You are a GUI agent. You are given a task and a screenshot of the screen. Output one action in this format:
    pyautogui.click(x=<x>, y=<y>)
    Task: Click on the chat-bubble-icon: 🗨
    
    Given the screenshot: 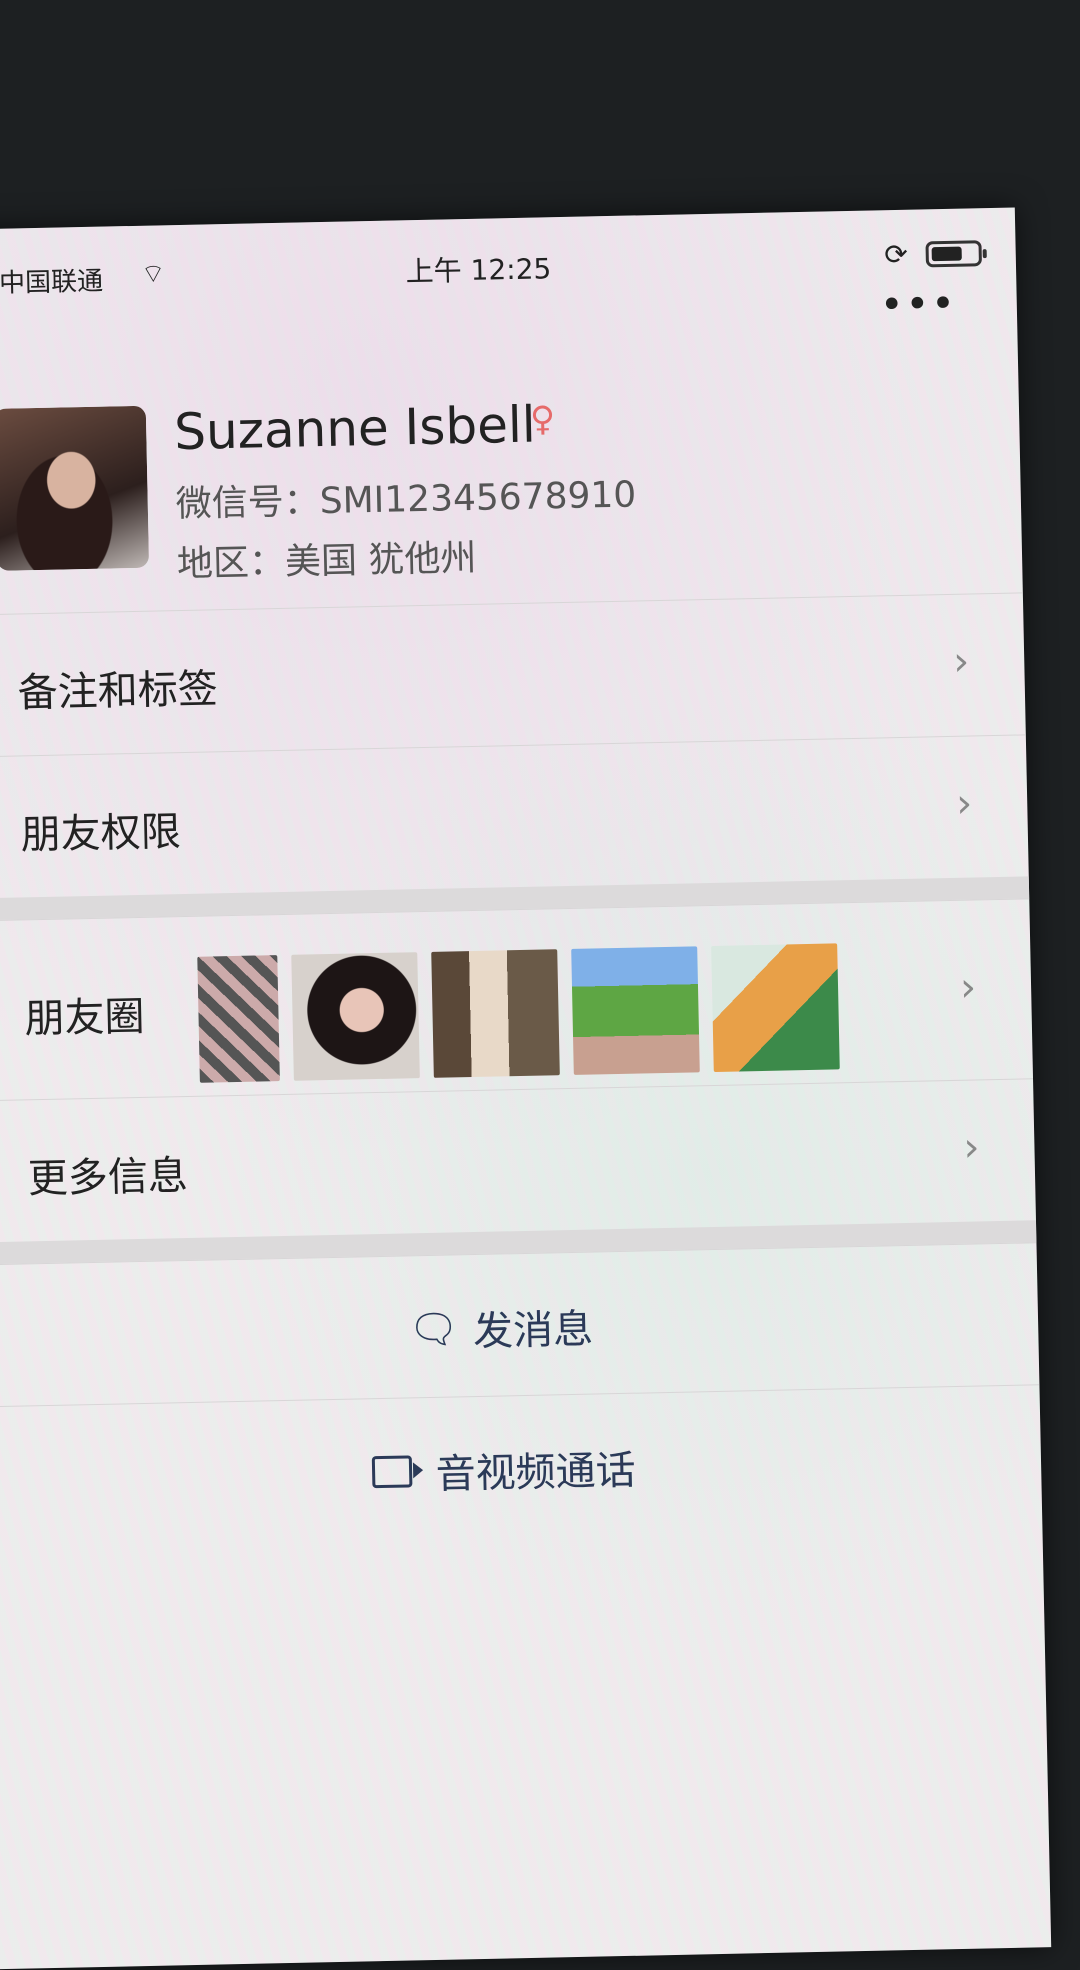 What is the action you would take?
    pyautogui.click(x=433, y=1329)
    